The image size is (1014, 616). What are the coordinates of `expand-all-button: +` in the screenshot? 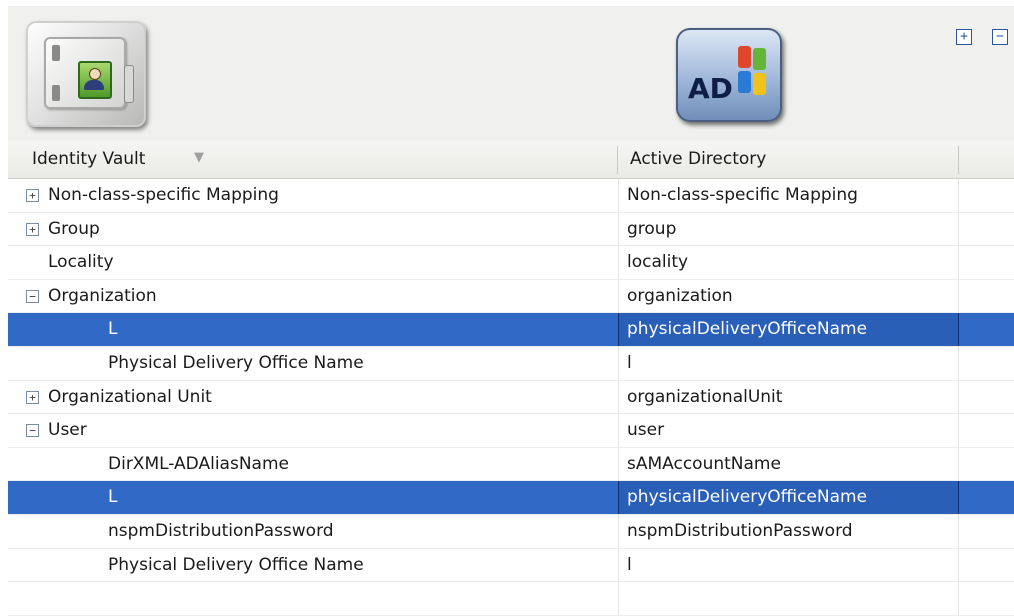 It's located at (964, 37).